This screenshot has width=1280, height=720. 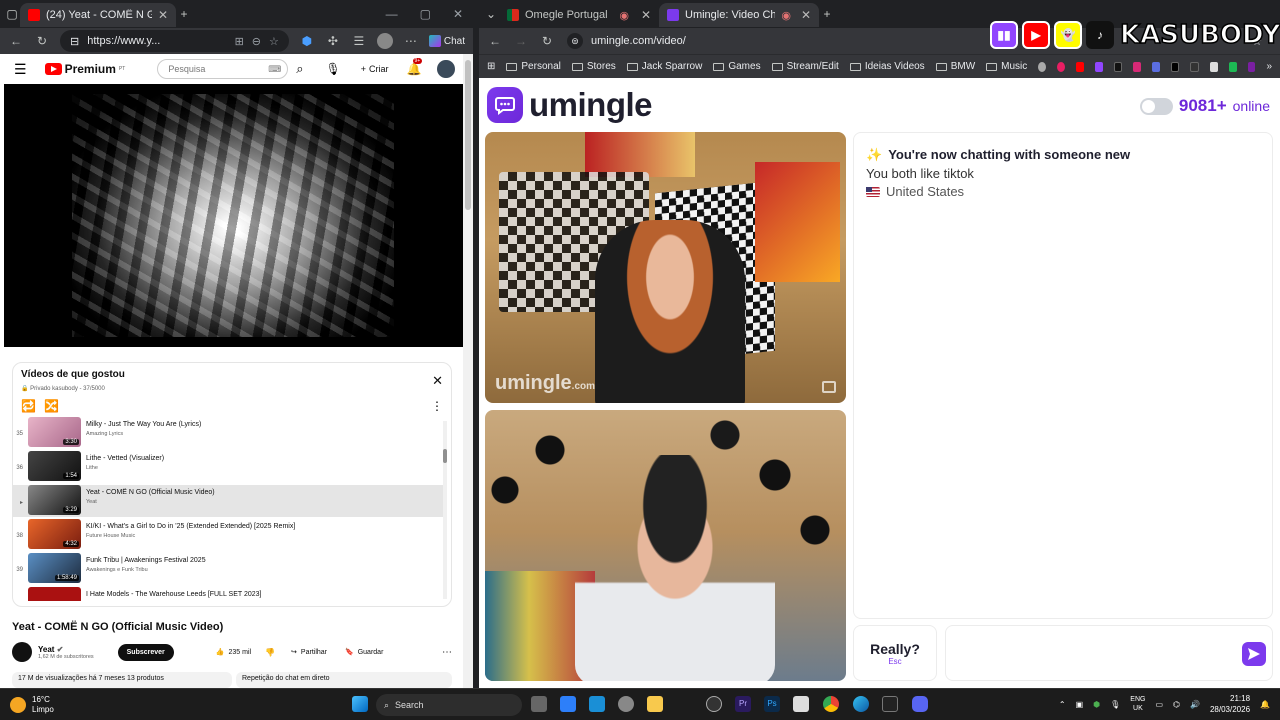 I want to click on photoshop-icon: Ps, so click(x=772, y=704).